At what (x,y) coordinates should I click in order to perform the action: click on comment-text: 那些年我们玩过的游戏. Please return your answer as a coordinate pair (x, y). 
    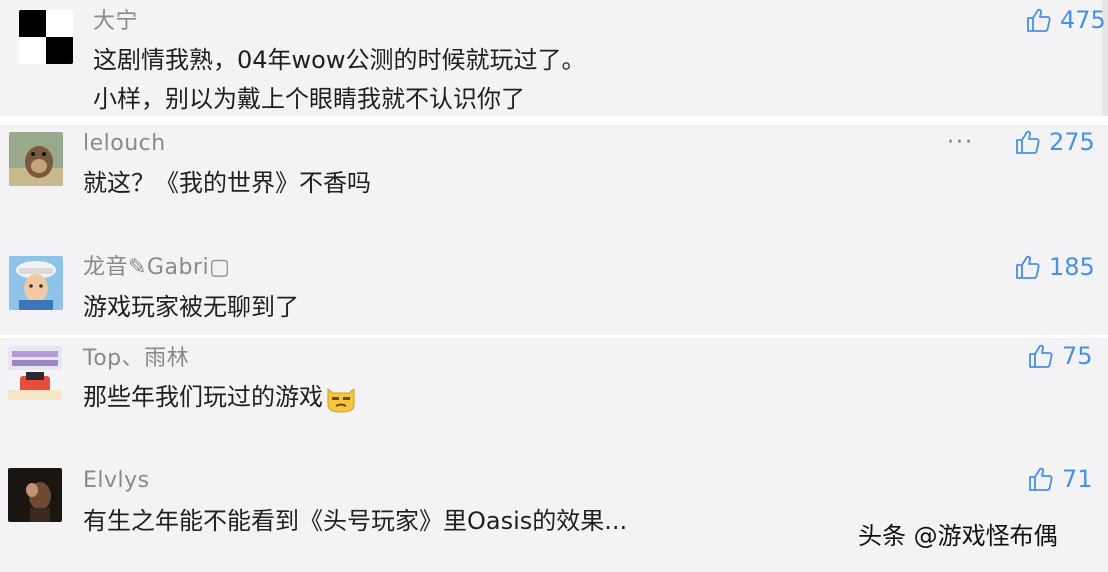
    Looking at the image, I should click on (220, 397).